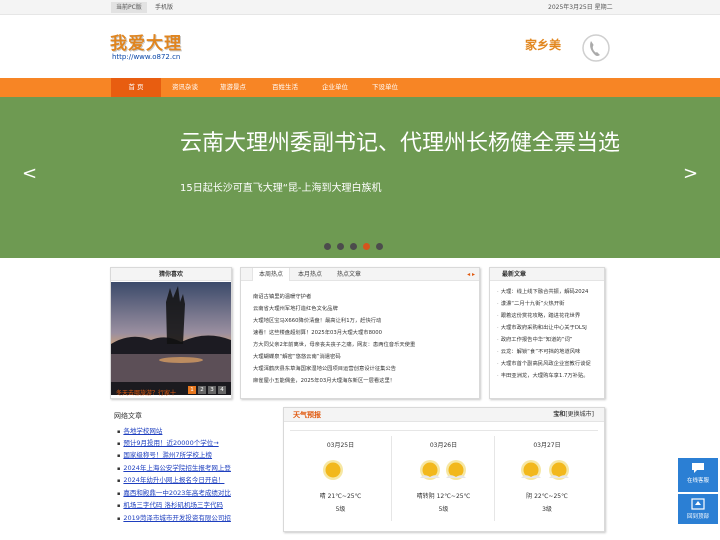 This screenshot has width=720, height=540. I want to click on top-bar: 当前PC版 手机版 2025年3月25日 星期二, so click(360, 7).